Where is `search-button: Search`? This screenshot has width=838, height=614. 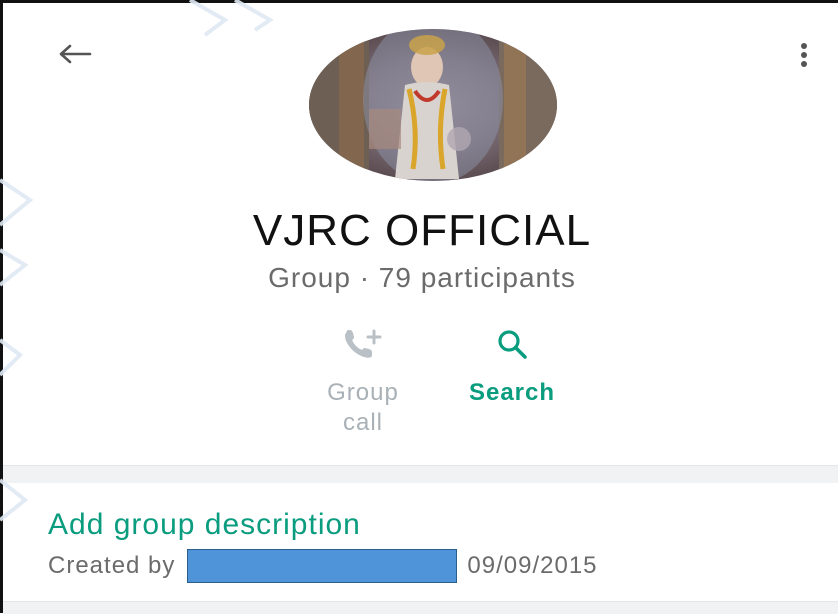
search-button: Search is located at coordinates (512, 367).